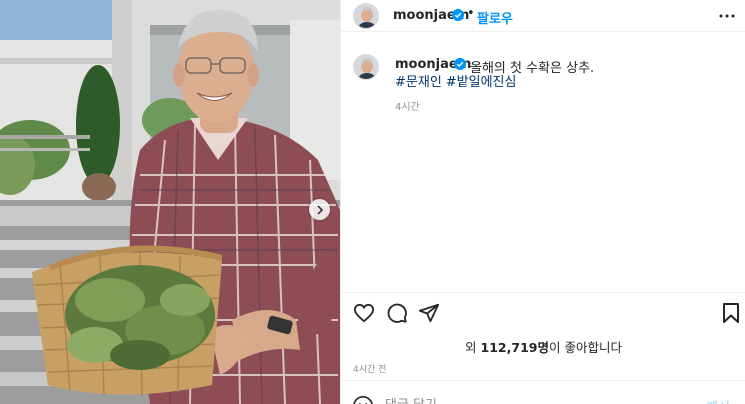  I want to click on heart-icon, so click(364, 313).